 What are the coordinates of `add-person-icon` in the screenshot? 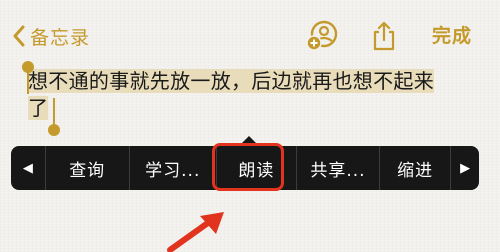 It's located at (322, 38).